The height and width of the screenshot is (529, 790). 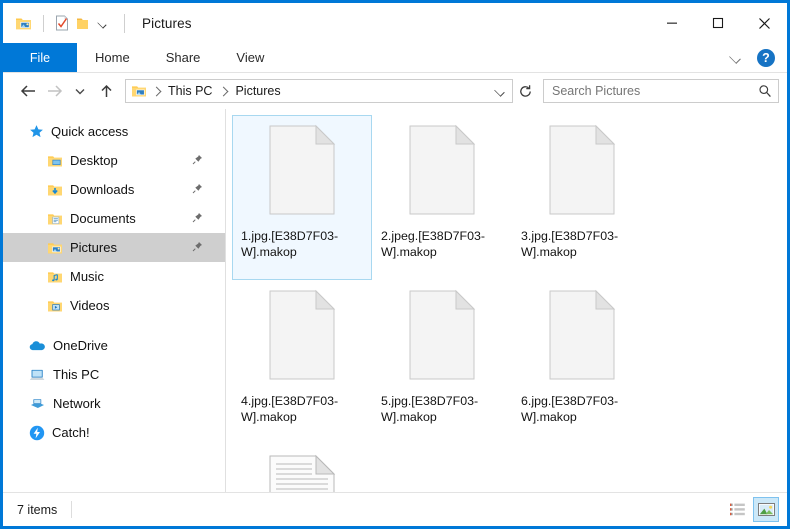 I want to click on sidebar-item-label: Quick access, so click(x=90, y=131).